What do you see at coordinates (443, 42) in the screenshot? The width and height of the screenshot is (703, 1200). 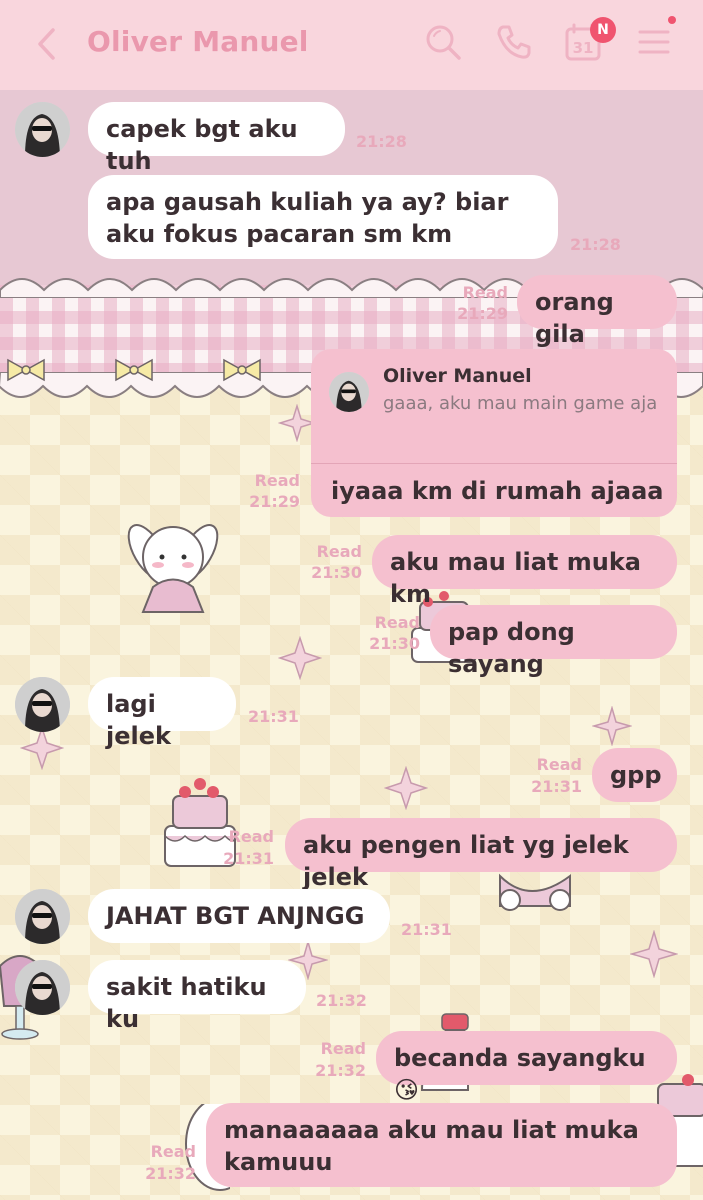 I see `search-icon` at bounding box center [443, 42].